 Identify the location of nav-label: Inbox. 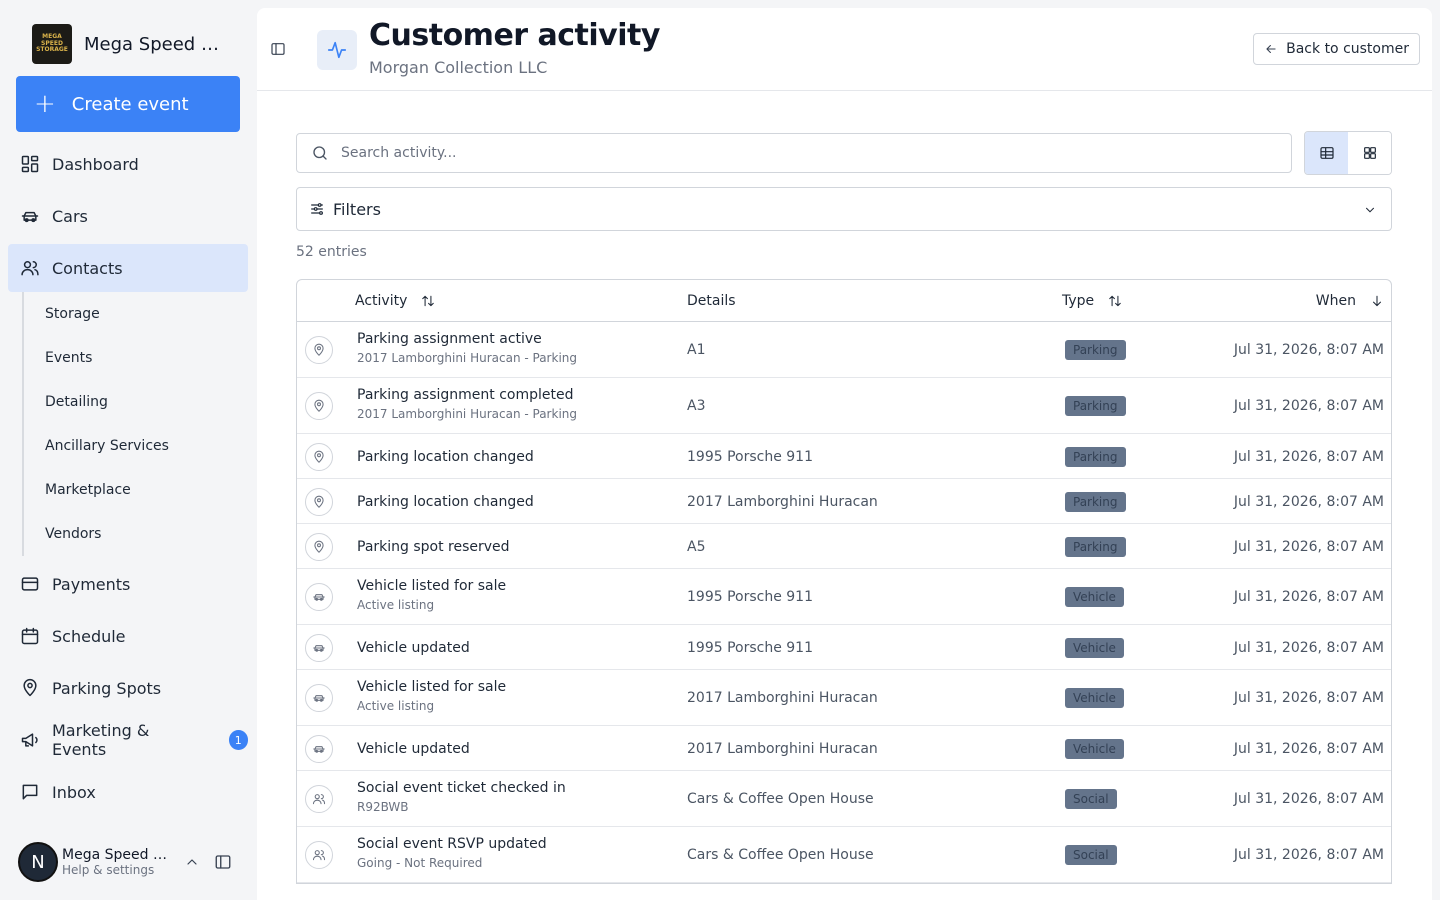
(74, 792).